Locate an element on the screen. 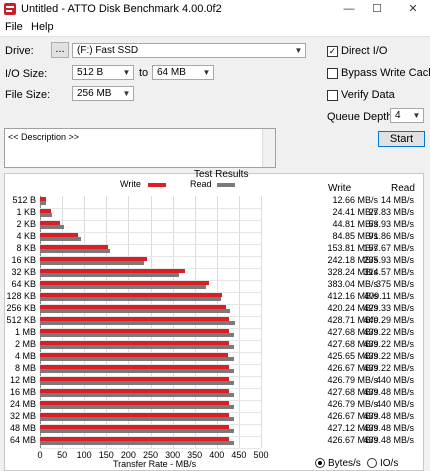 The height and width of the screenshot is (471, 430). io-size-to-select: 64 MB ▼ is located at coordinates (183, 72).